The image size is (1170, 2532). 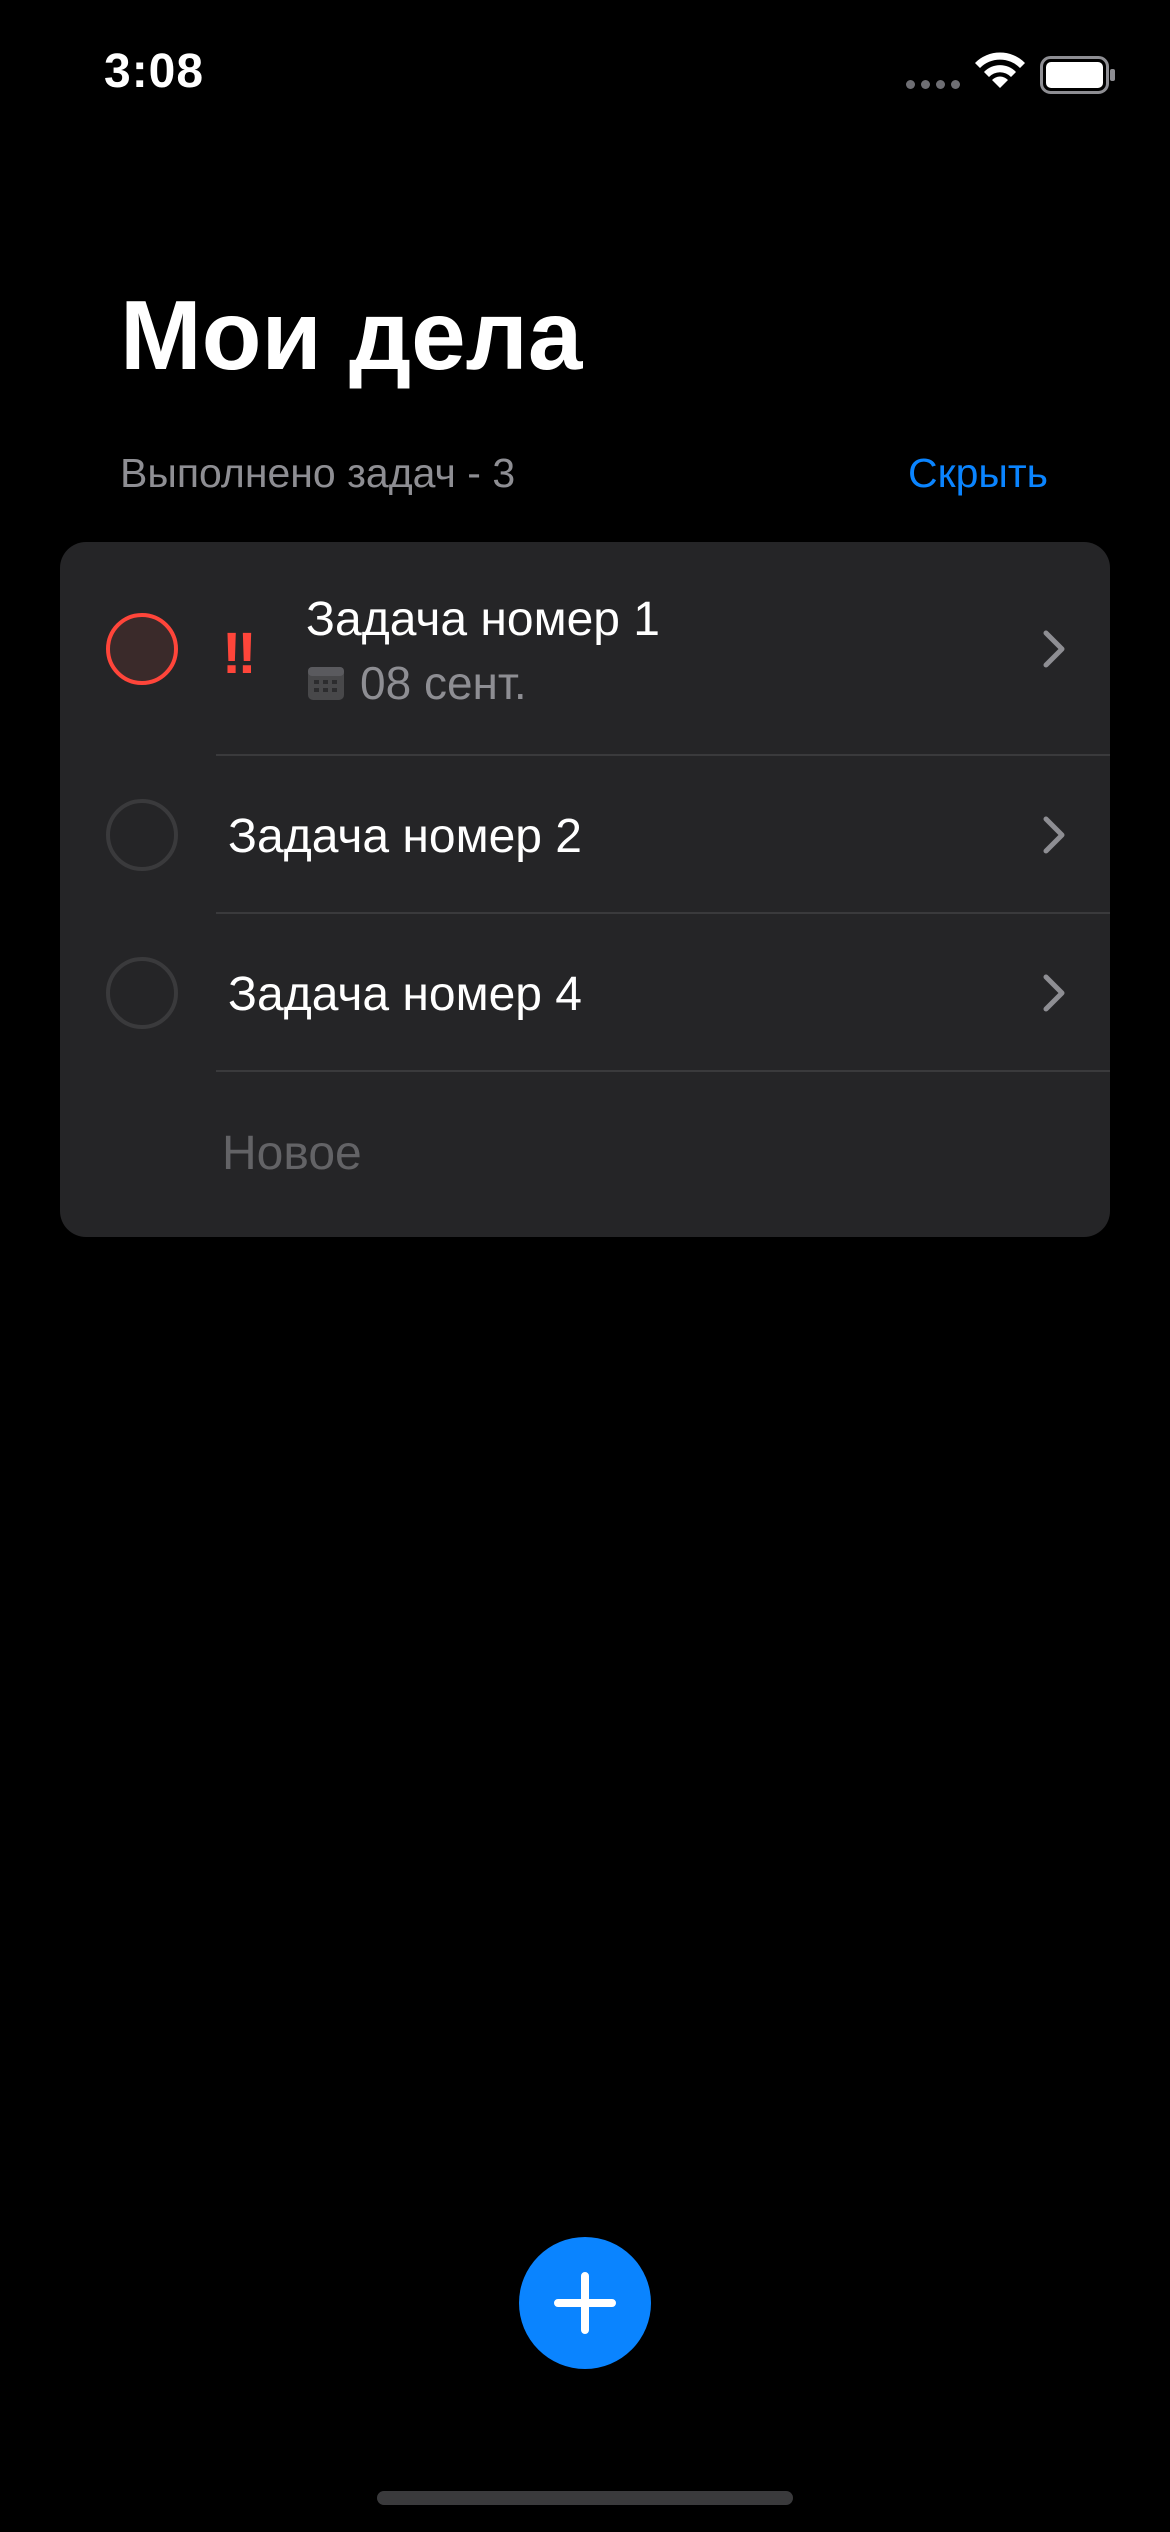 I want to click on task-title: Задача номер 4, so click(x=405, y=994).